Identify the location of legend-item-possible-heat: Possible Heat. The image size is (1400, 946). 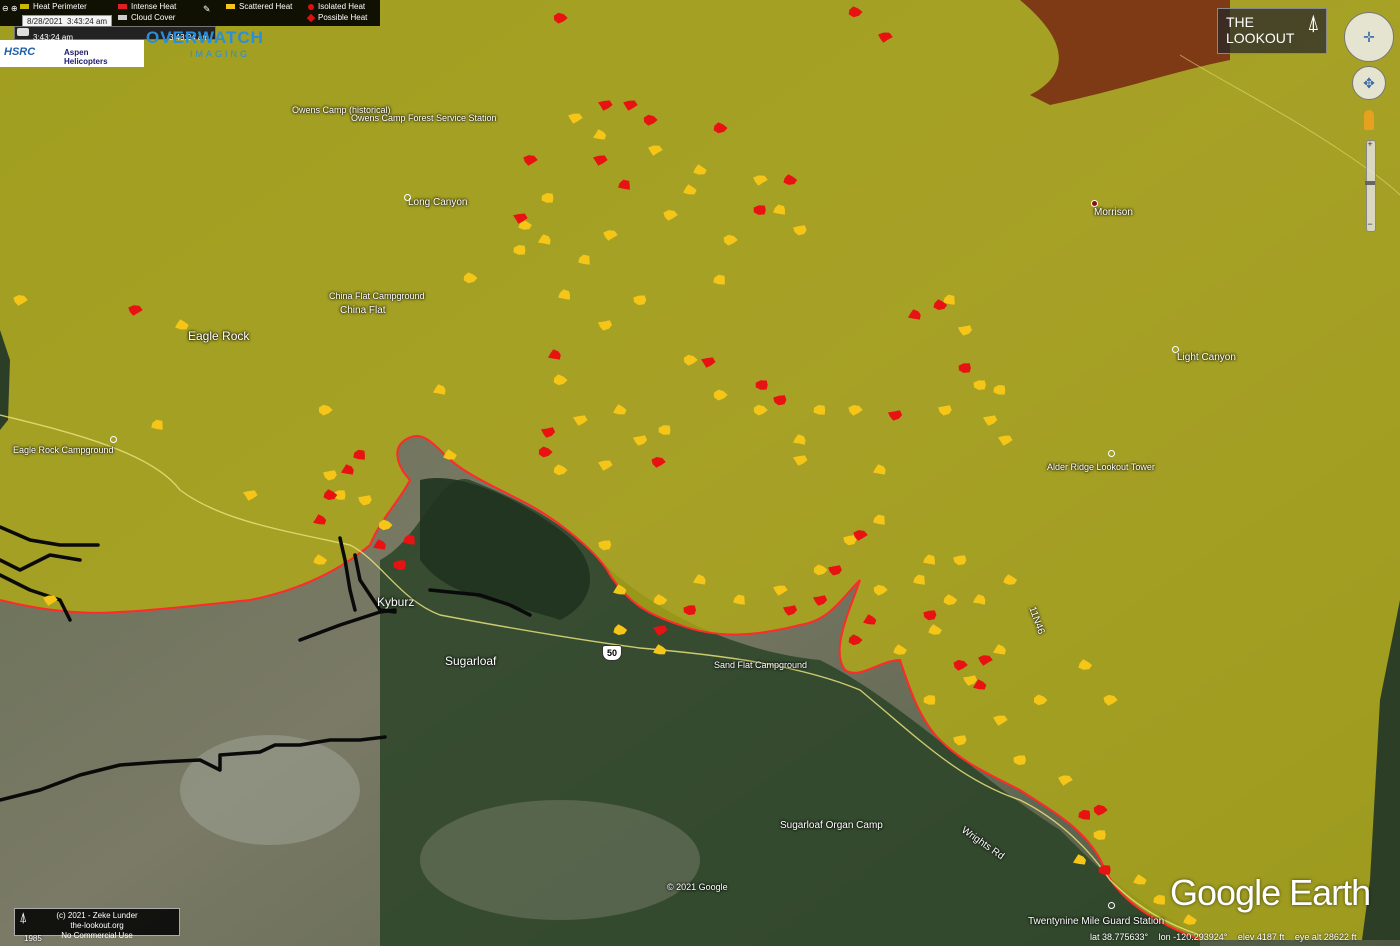
(337, 17).